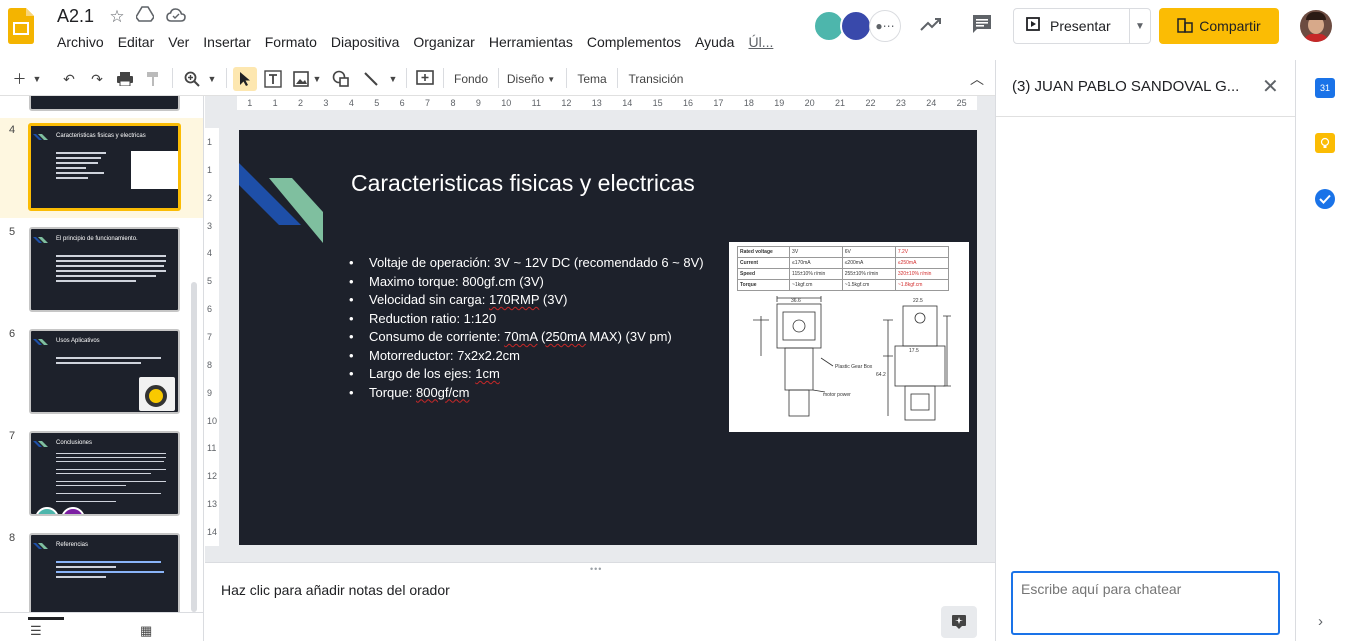 The image size is (1351, 641). I want to click on filmstrip-scrollbar, so click(194, 447).